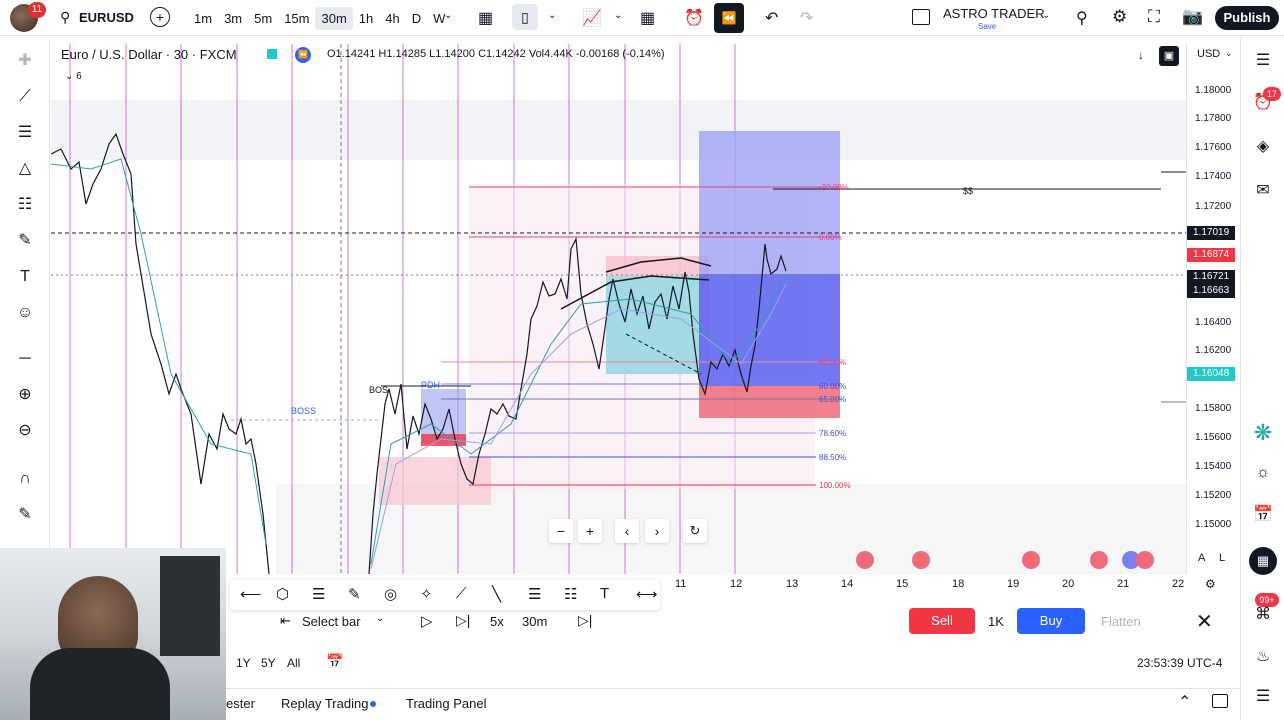 The width and height of the screenshot is (1284, 720). I want to click on indicators-icon: 📈, so click(592, 18).